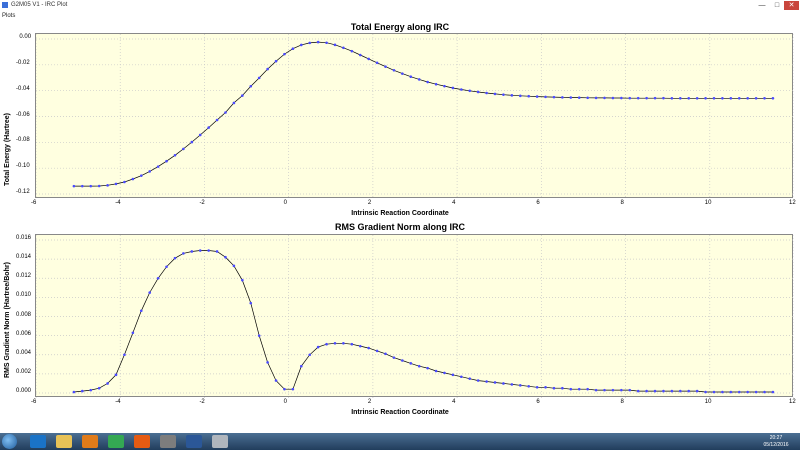 The height and width of the screenshot is (450, 800). I want to click on maximize-icon: □, so click(777, 5).